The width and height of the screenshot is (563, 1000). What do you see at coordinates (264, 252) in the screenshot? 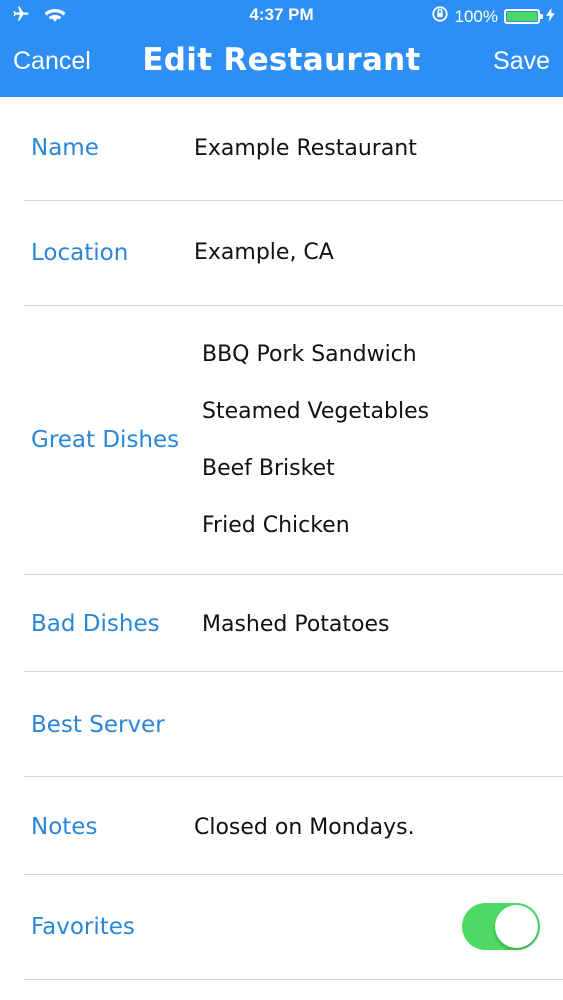
I see `location-field: Example, CA` at bounding box center [264, 252].